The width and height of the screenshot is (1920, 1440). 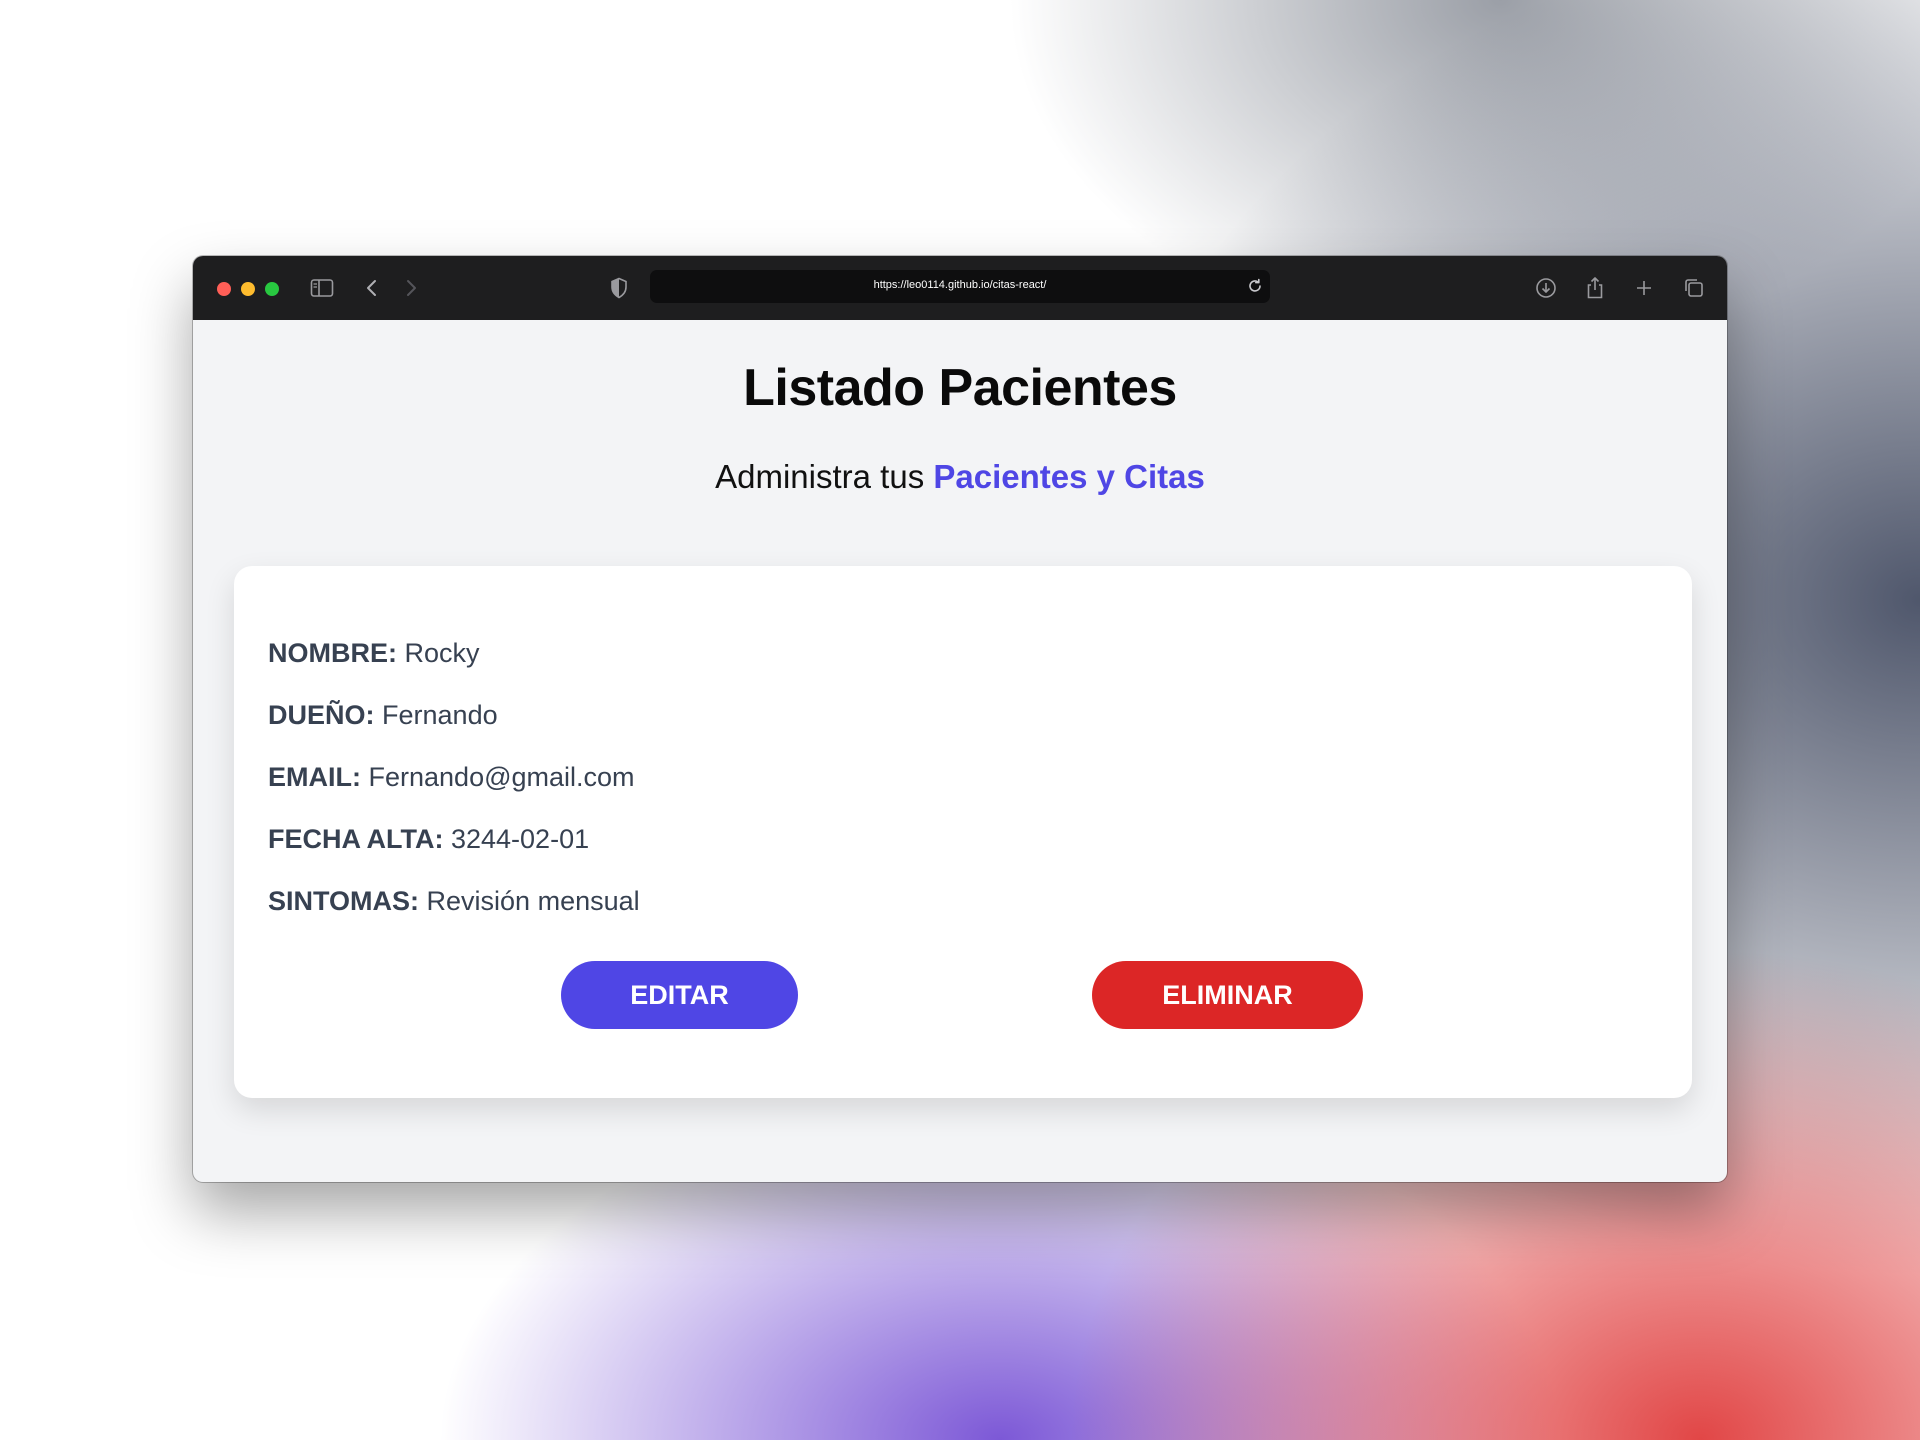 What do you see at coordinates (372, 288) in the screenshot?
I see `back-icon` at bounding box center [372, 288].